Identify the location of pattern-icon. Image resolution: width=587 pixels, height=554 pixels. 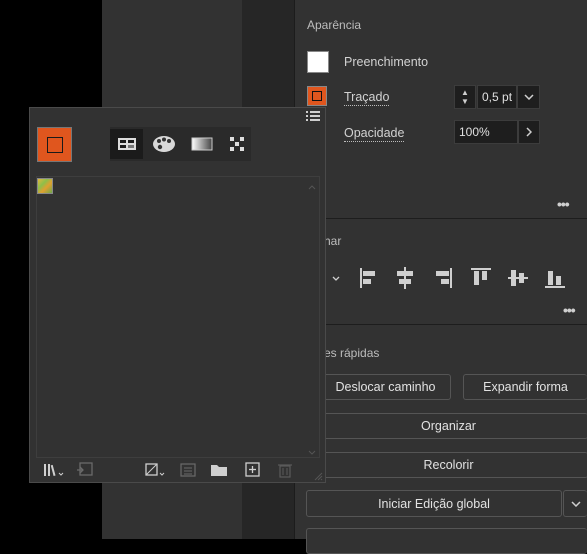
(236, 144).